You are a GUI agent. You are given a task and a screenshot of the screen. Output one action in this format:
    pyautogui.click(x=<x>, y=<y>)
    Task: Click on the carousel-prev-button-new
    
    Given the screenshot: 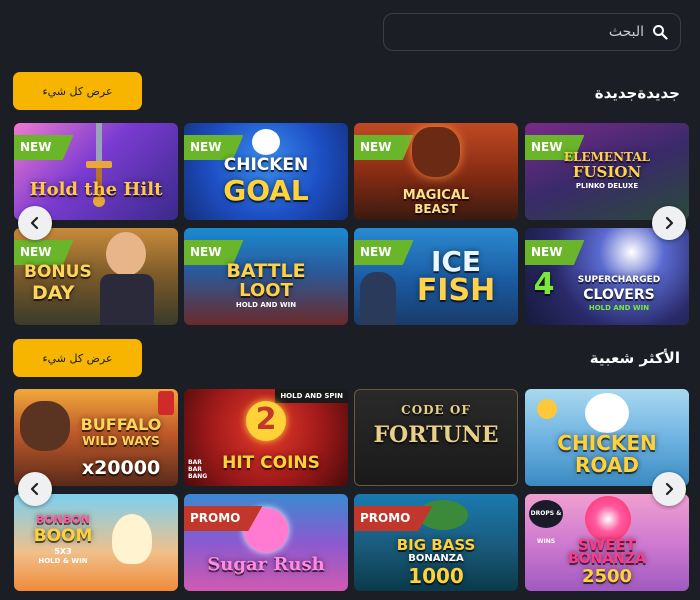 What is the action you would take?
    pyautogui.click(x=35, y=223)
    